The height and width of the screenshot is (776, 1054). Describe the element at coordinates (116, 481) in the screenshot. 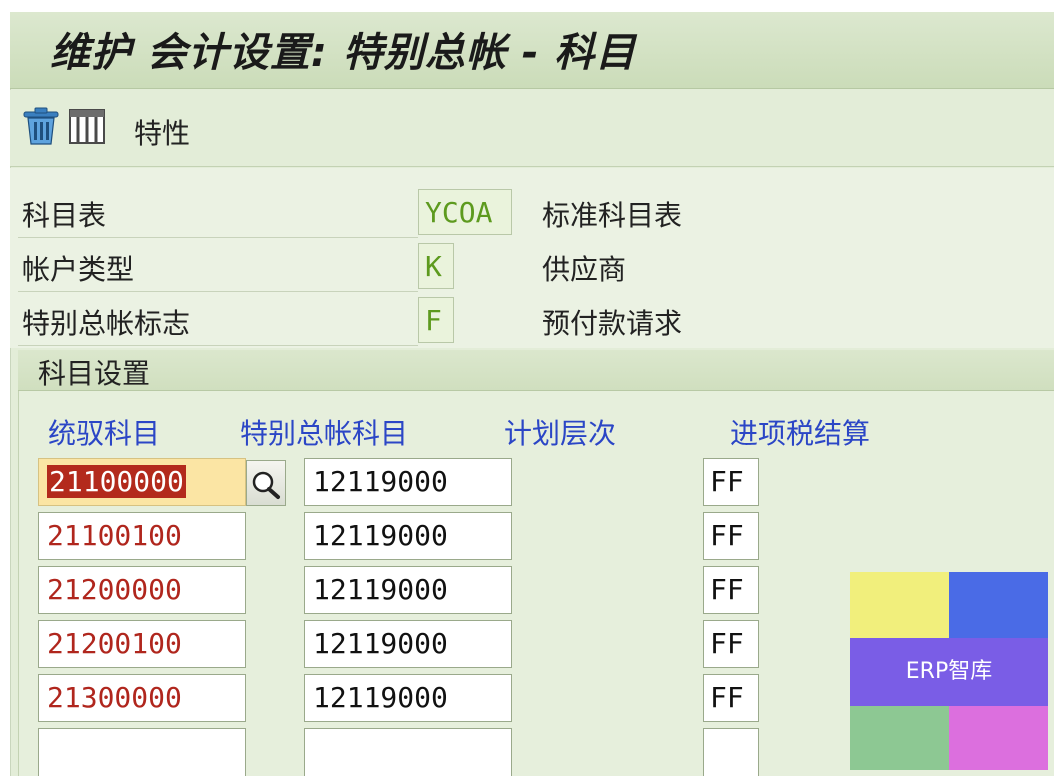

I see `selected-text: 21100000` at that location.